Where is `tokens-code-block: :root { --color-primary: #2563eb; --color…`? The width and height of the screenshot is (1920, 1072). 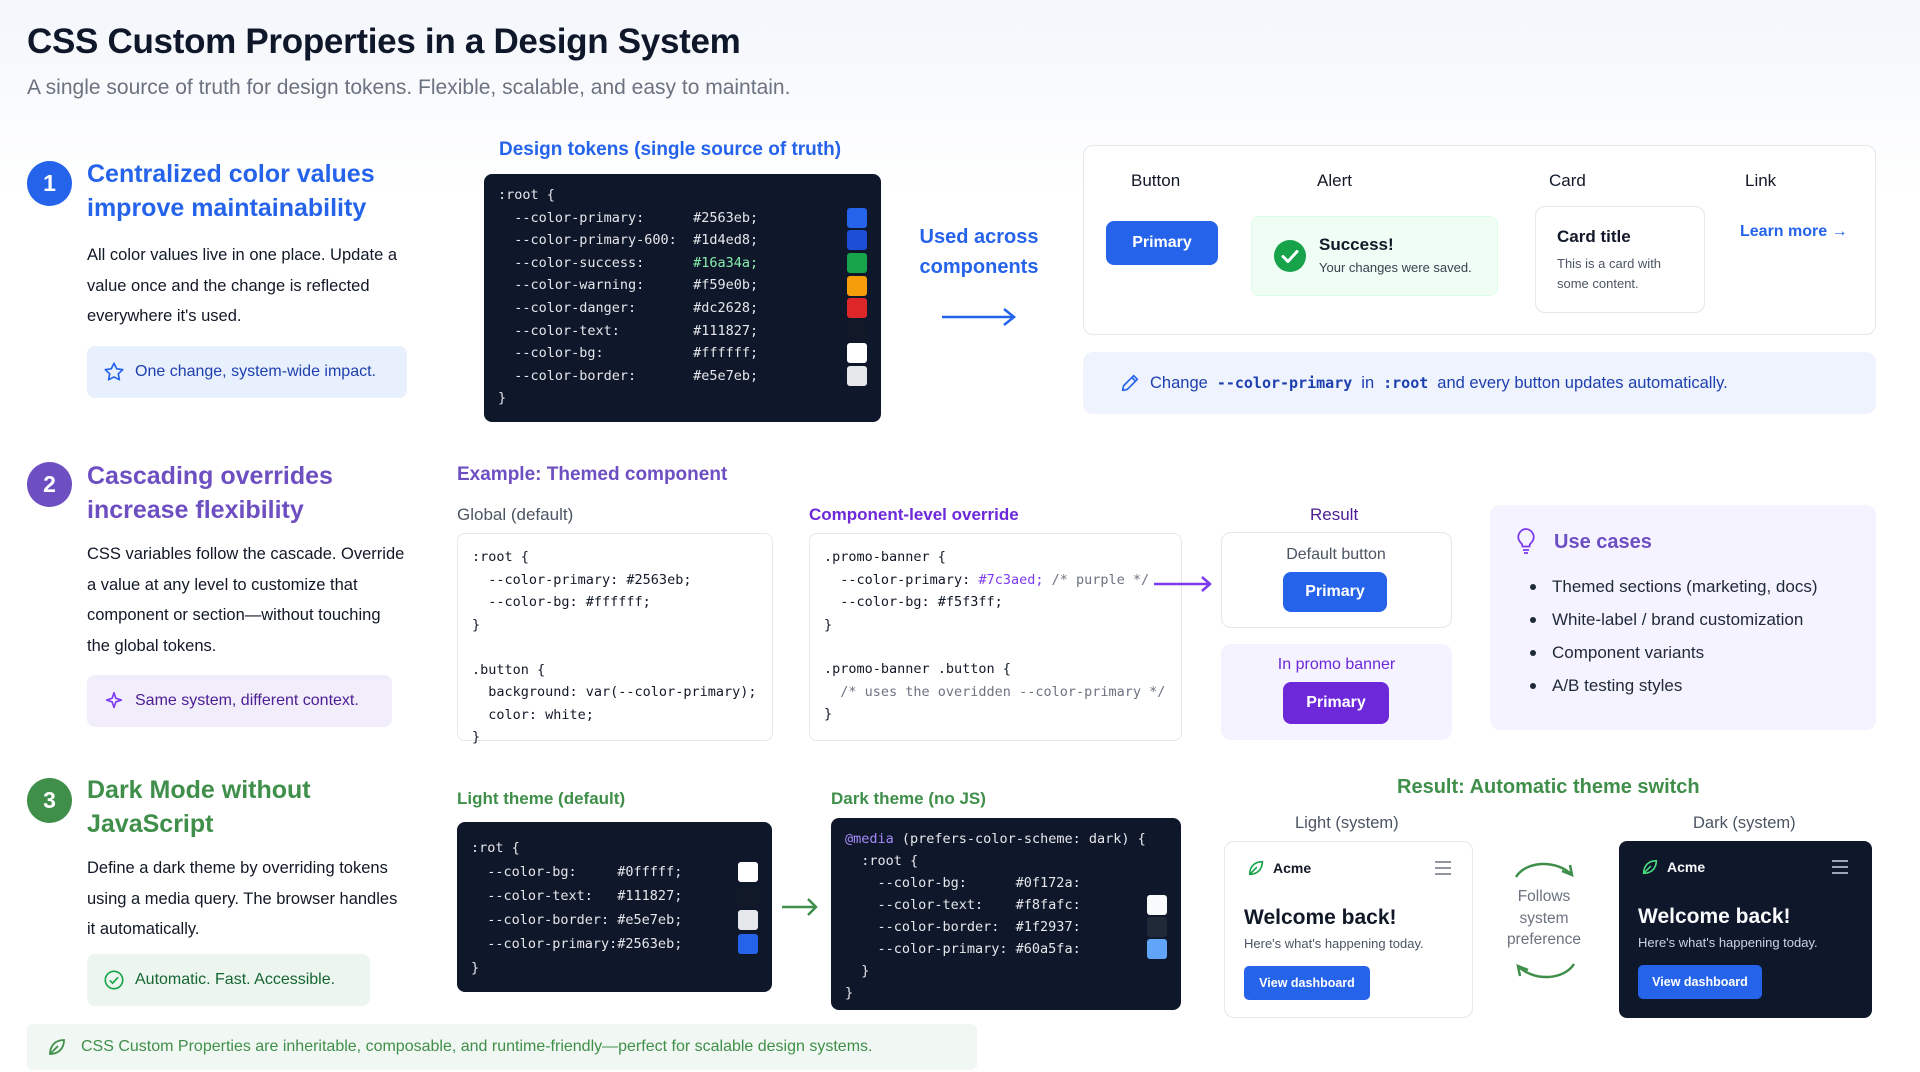
tokens-code-block: :root { --color-primary: #2563eb; --color… is located at coordinates (682, 298).